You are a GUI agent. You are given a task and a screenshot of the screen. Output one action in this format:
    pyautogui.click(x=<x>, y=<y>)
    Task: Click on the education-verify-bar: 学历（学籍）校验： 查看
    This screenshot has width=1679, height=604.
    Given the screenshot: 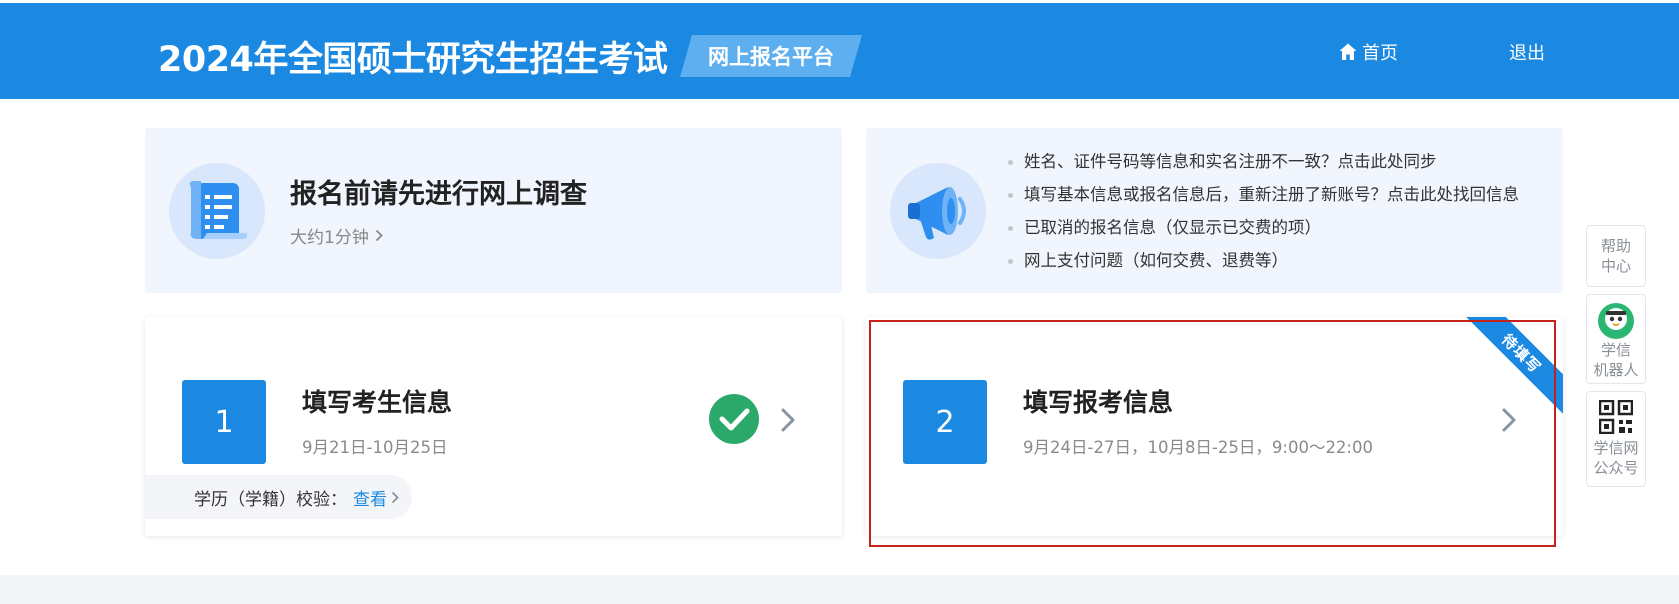 What is the action you would take?
    pyautogui.click(x=278, y=497)
    